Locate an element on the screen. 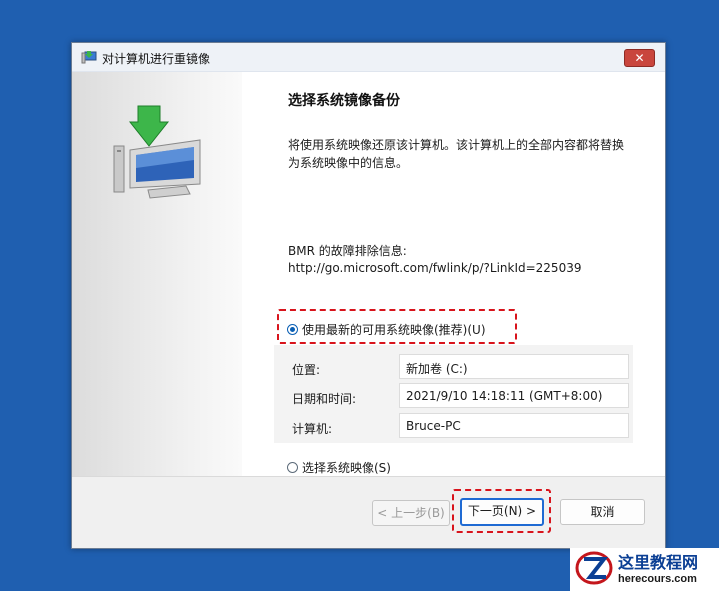 The width and height of the screenshot is (719, 591). page-title: 选择系统镜像备份 is located at coordinates (344, 101).